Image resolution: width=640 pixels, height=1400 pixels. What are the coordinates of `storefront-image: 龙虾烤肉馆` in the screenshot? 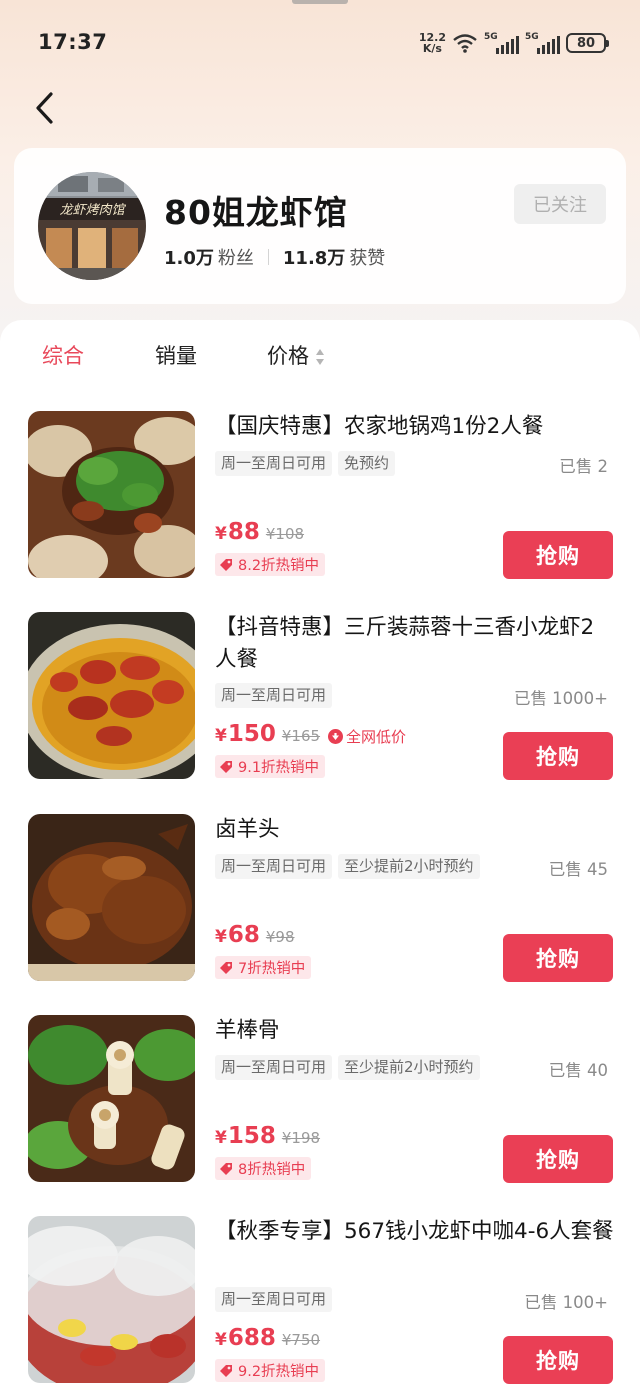 It's located at (92, 226).